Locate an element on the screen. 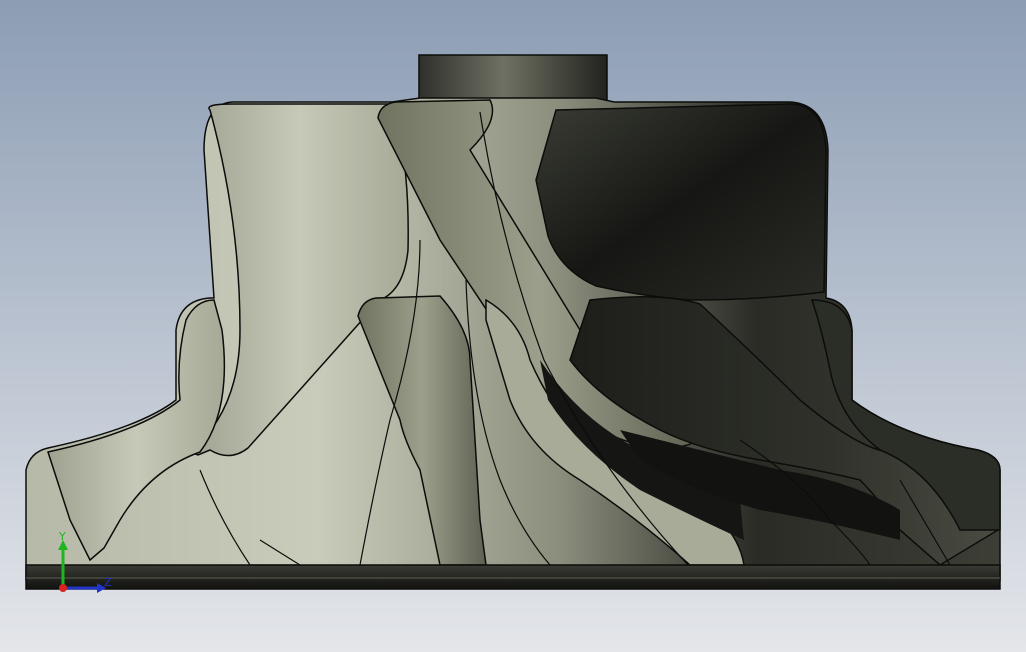 Image resolution: width=1026 pixels, height=652 pixels. impeller-base is located at coordinates (513, 577).